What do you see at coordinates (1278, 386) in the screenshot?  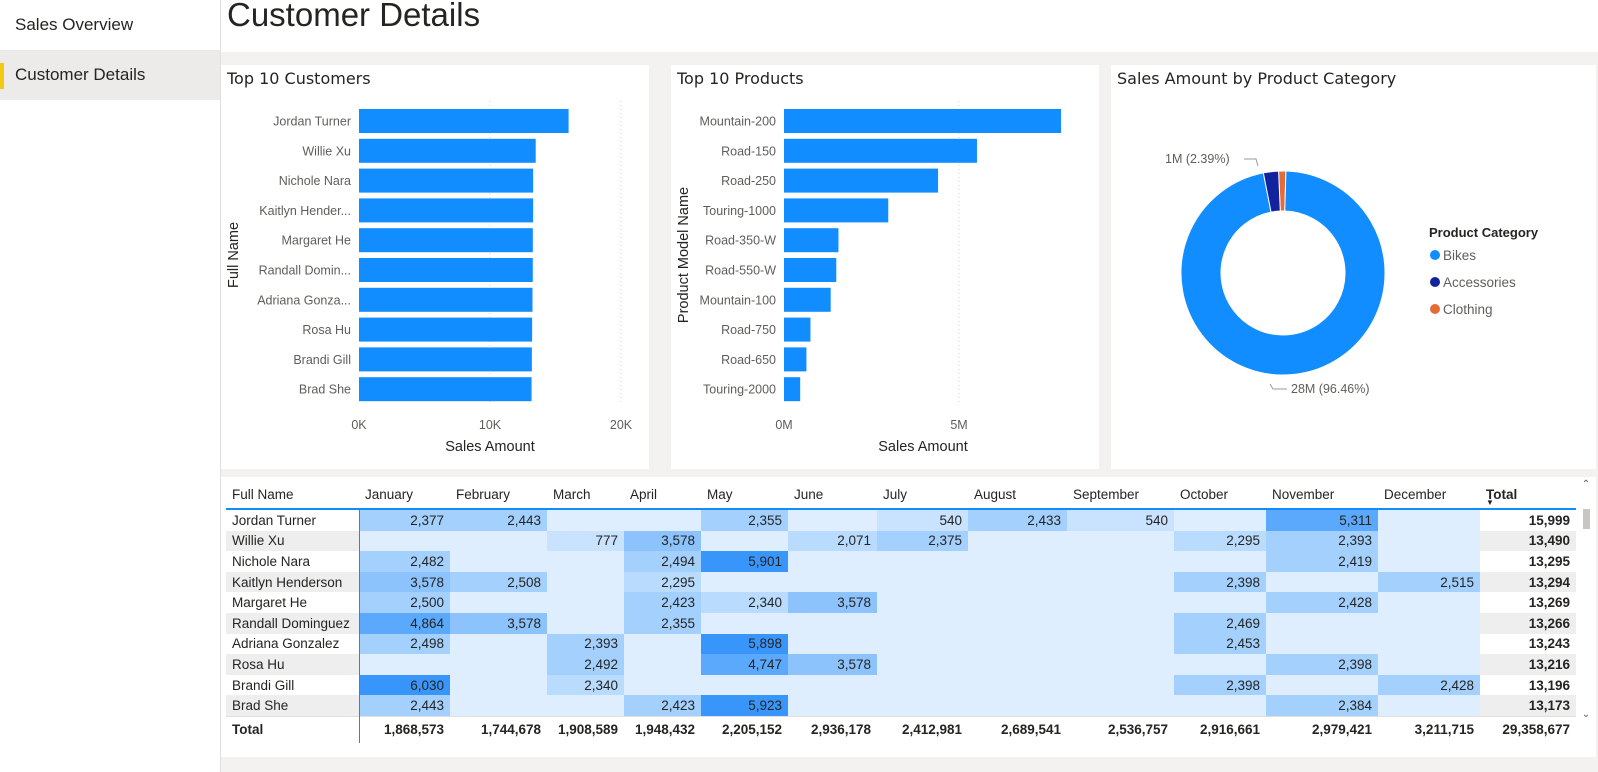 I see `leader-line` at bounding box center [1278, 386].